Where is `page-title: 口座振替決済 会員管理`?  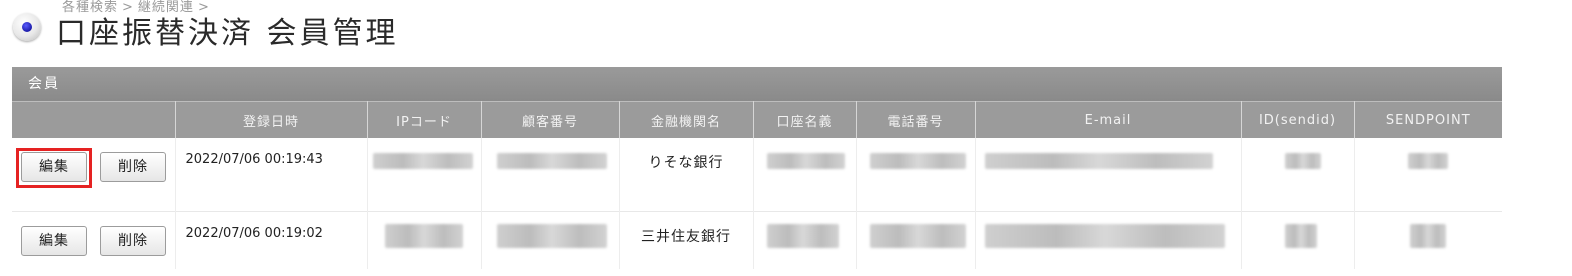
page-title: 口座振替決済 会員管理 is located at coordinates (227, 33).